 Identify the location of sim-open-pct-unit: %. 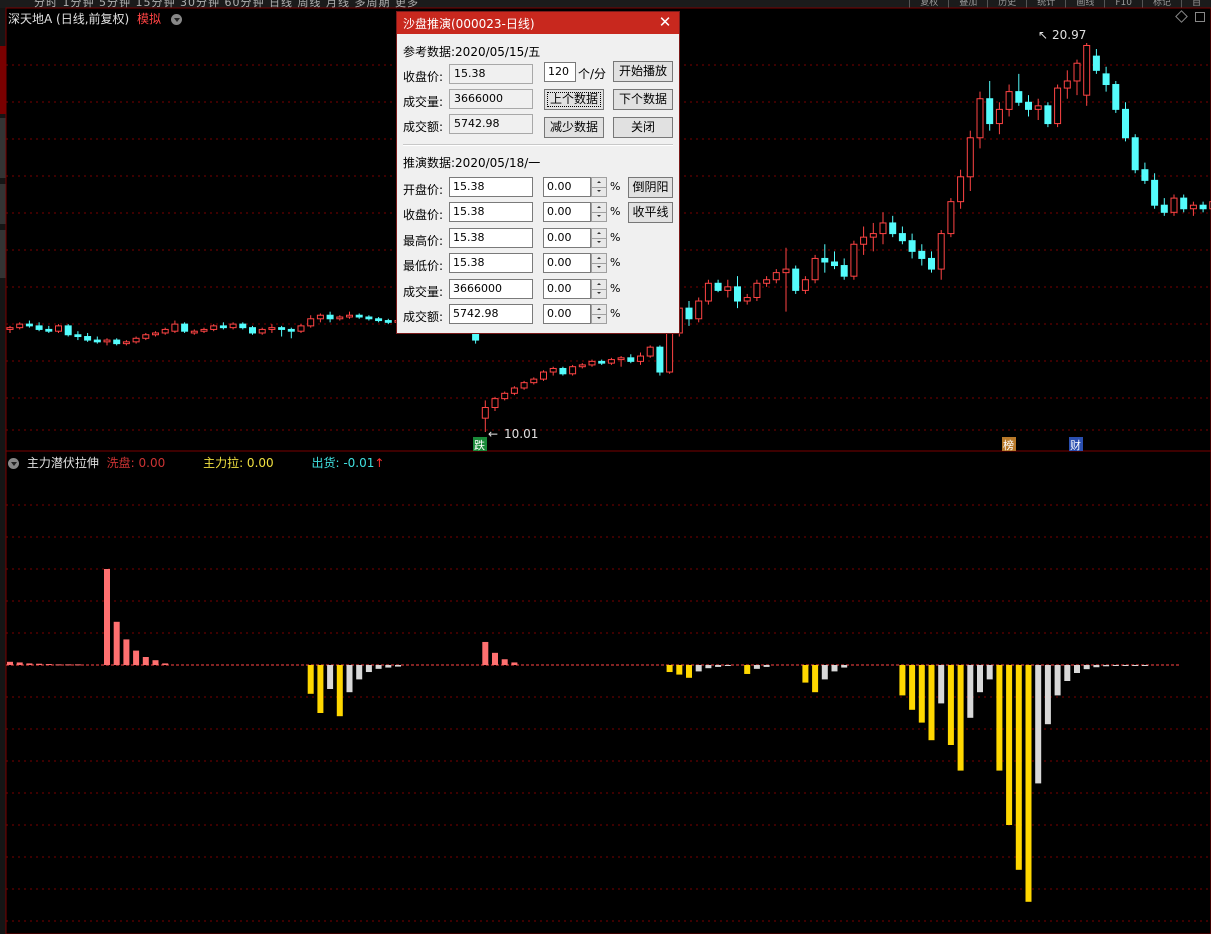
(615, 186).